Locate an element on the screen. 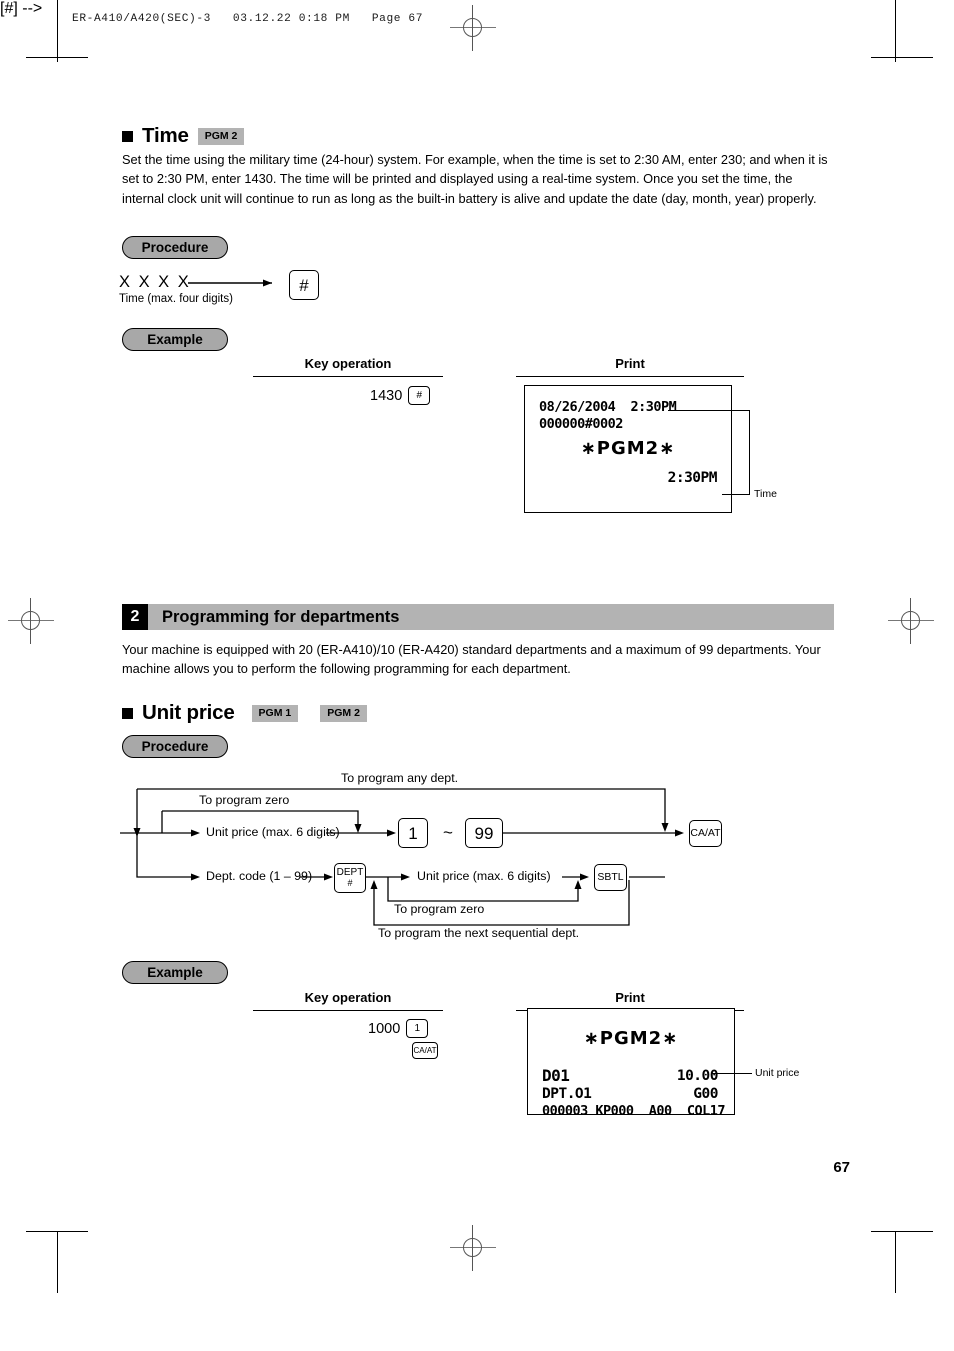 Image resolution: width=954 pixels, height=1351 pixels. flow-label-unit-price-top: Unit price (max. 6 digits) is located at coordinates (273, 832).